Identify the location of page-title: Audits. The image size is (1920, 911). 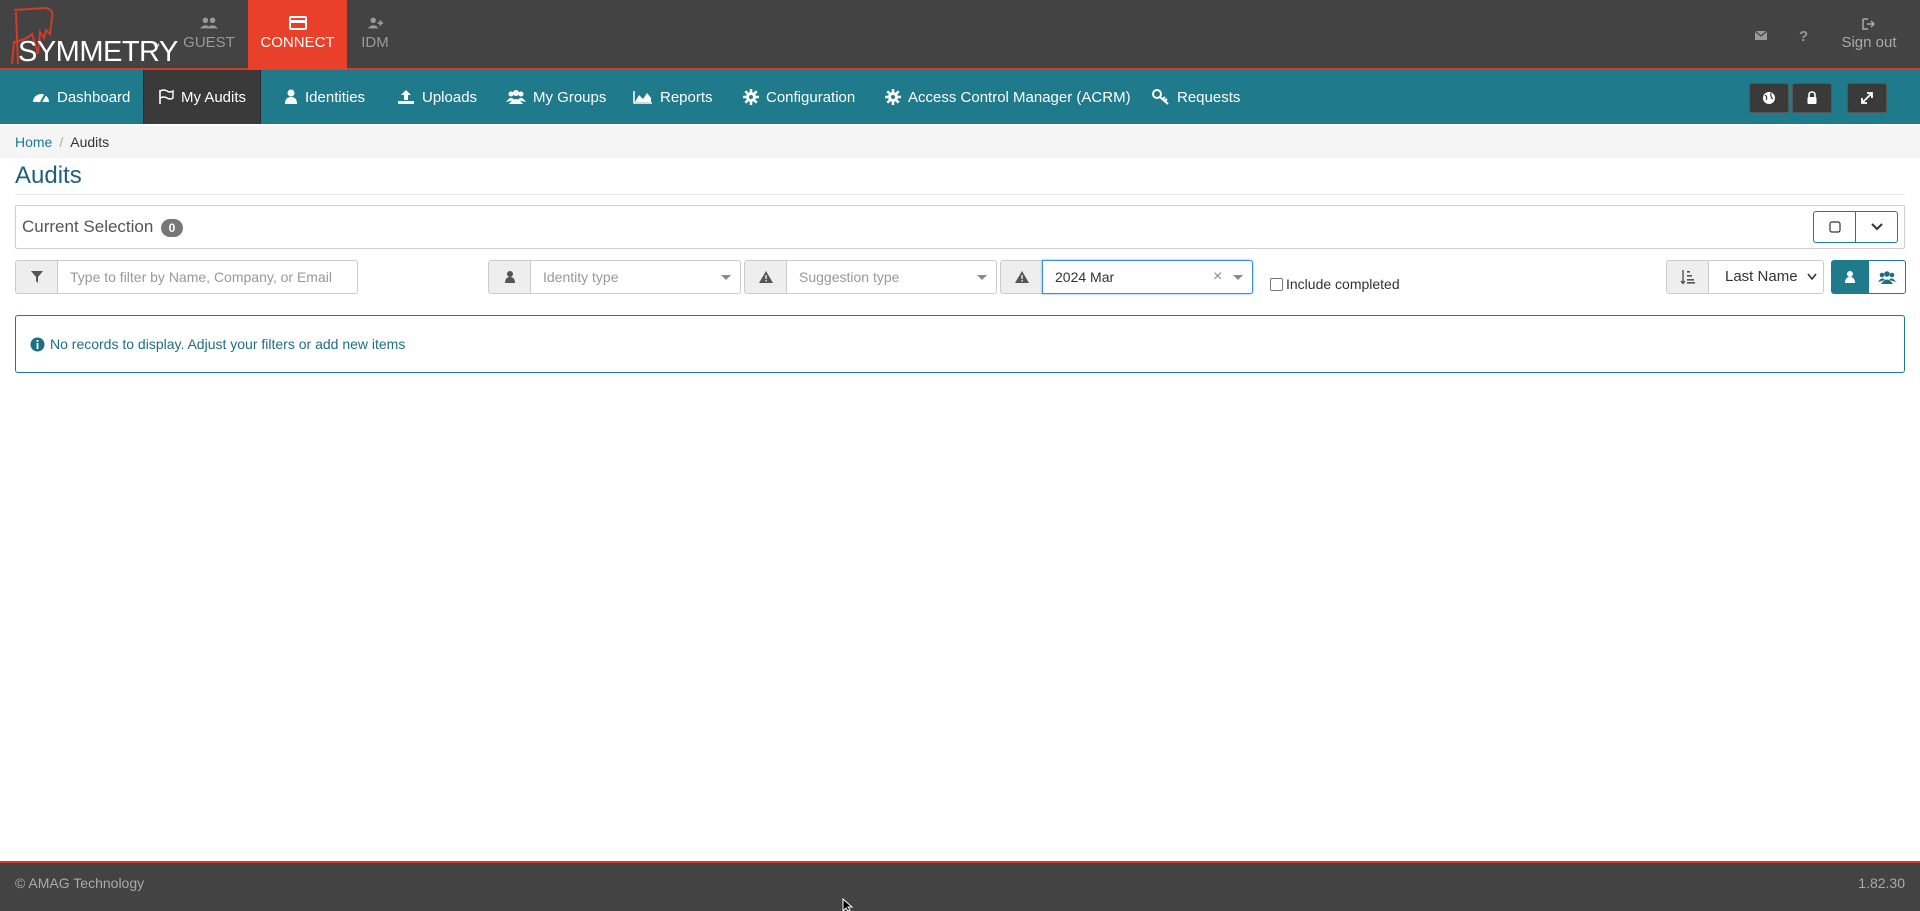
(48, 175).